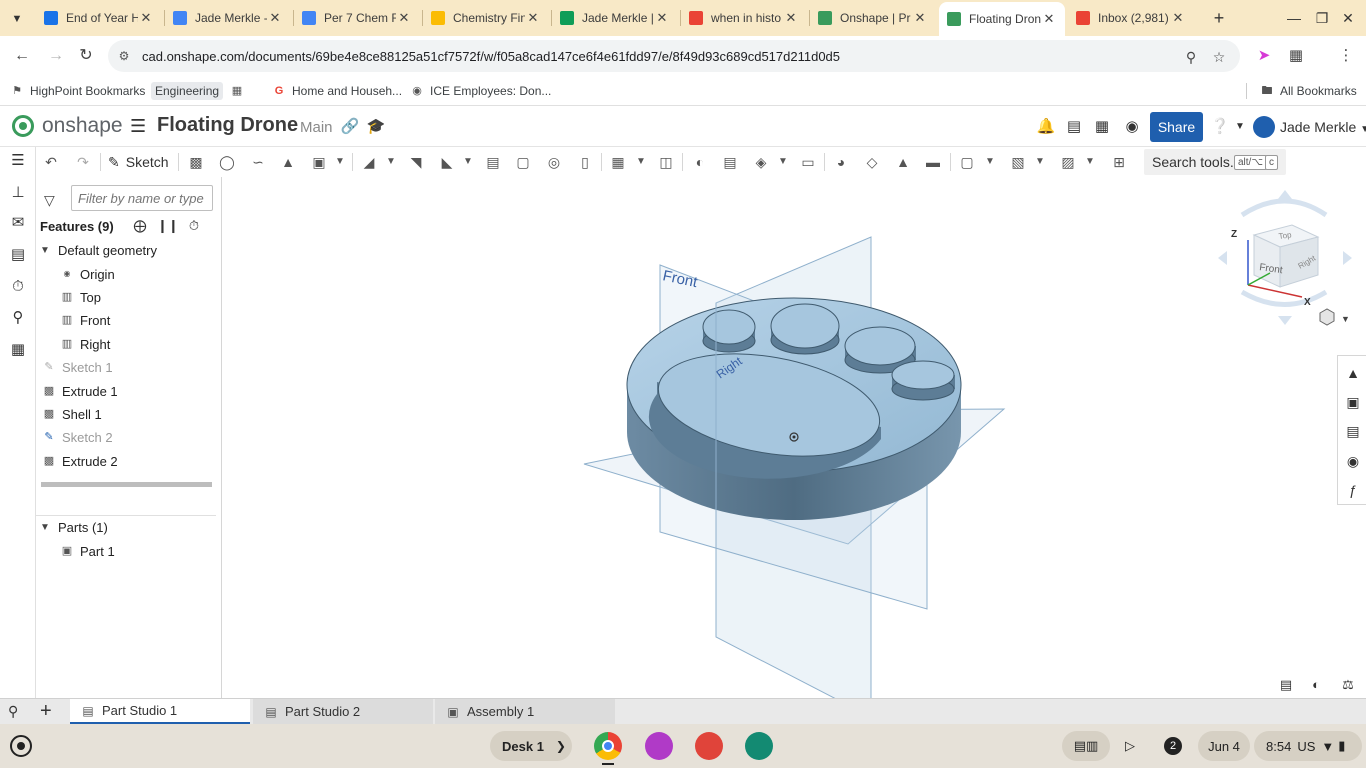 The width and height of the screenshot is (1366, 768). I want to click on tree-item-extrude-1: ▩ Extrude 1, so click(80, 391).